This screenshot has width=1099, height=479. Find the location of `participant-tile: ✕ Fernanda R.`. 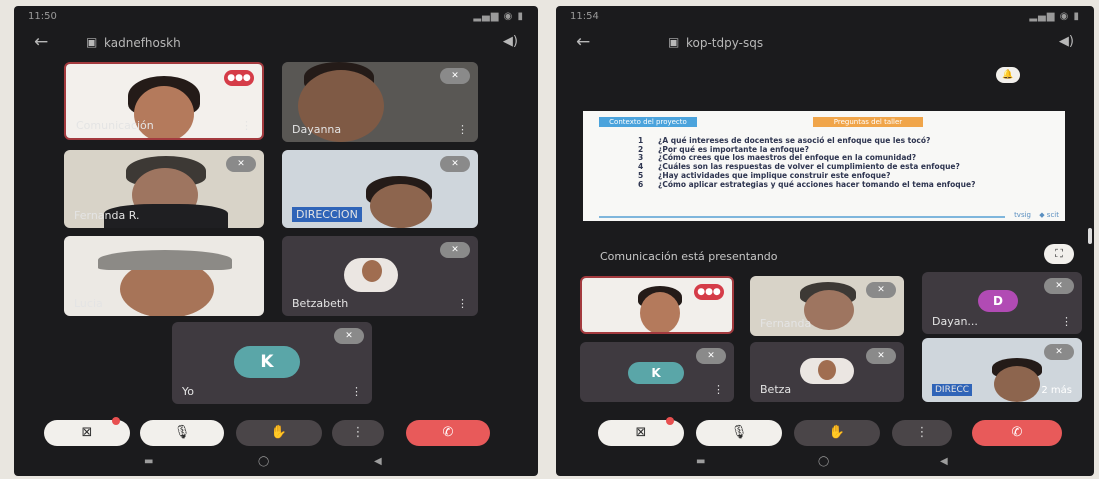

participant-tile: ✕ Fernanda R. is located at coordinates (164, 189).